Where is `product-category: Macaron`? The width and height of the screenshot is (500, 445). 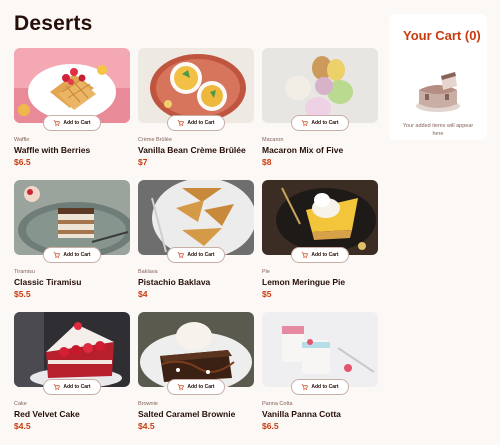
product-category: Macaron is located at coordinates (273, 140).